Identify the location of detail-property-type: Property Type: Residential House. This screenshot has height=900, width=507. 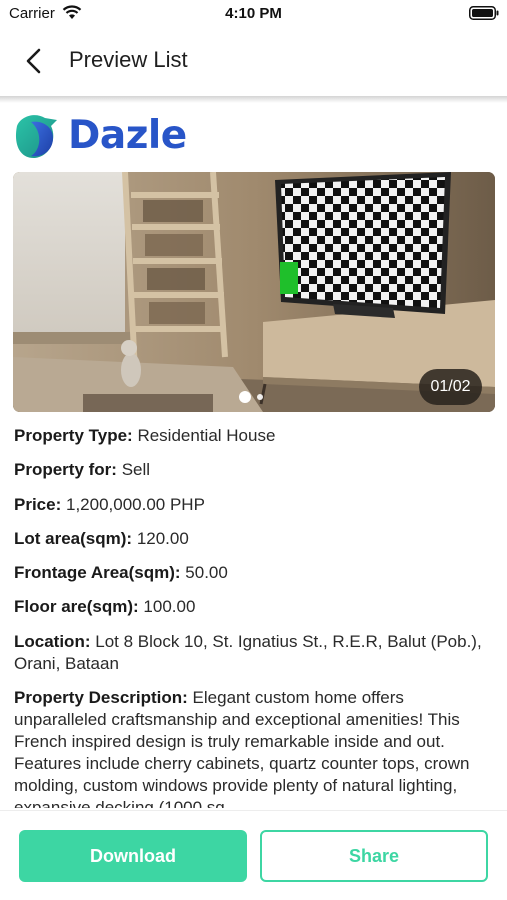
(253, 436).